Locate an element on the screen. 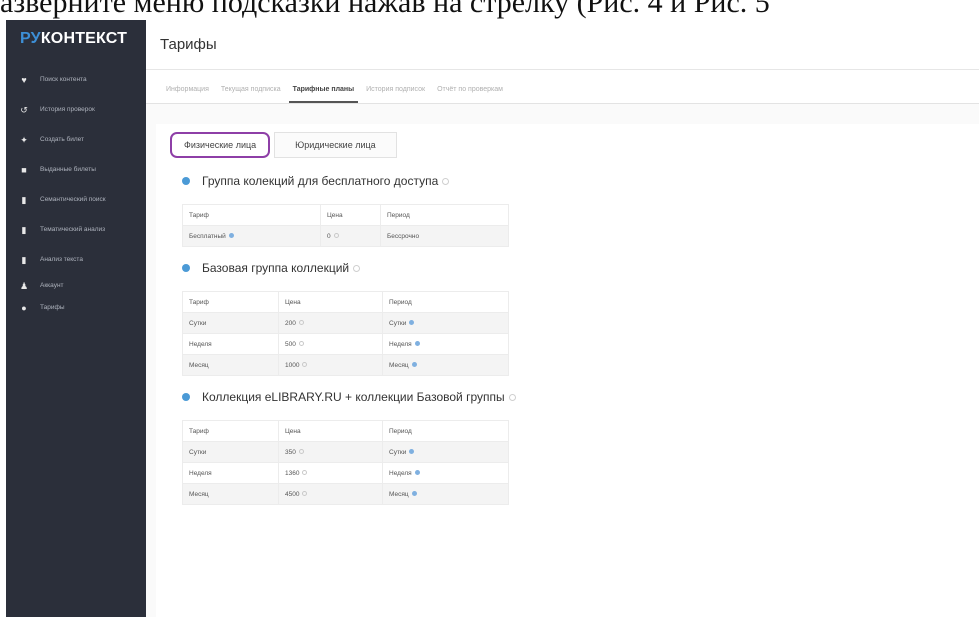  logo: РУ КОНТЕКСТ is located at coordinates (76, 39).